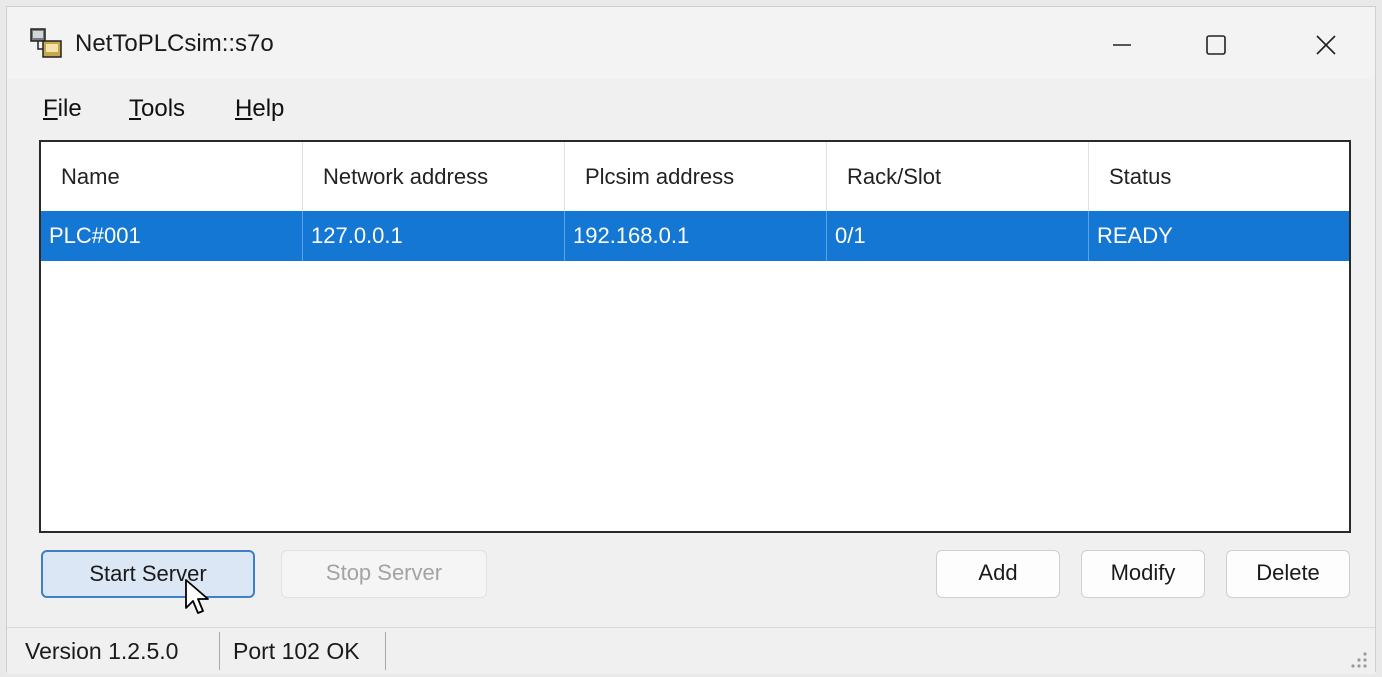 This screenshot has width=1382, height=677. What do you see at coordinates (296, 651) in the screenshot?
I see `status-port: Port 102 OK` at bounding box center [296, 651].